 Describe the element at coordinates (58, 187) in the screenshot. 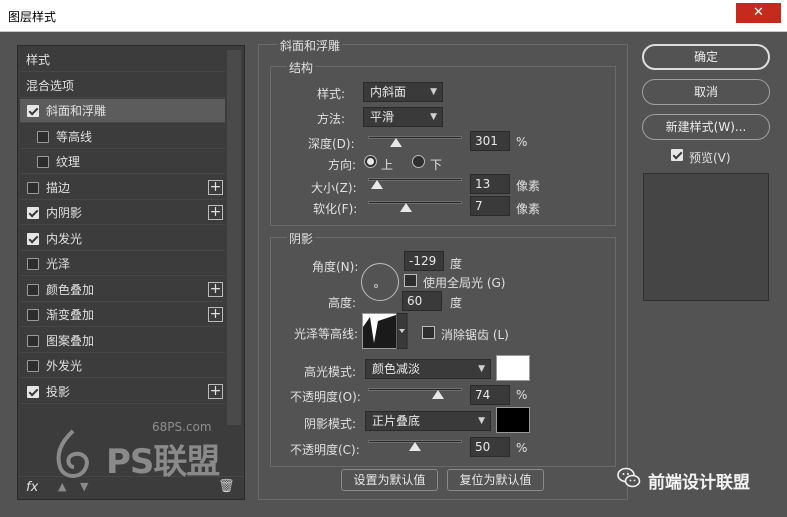

I see `style-item-label: 描边` at that location.